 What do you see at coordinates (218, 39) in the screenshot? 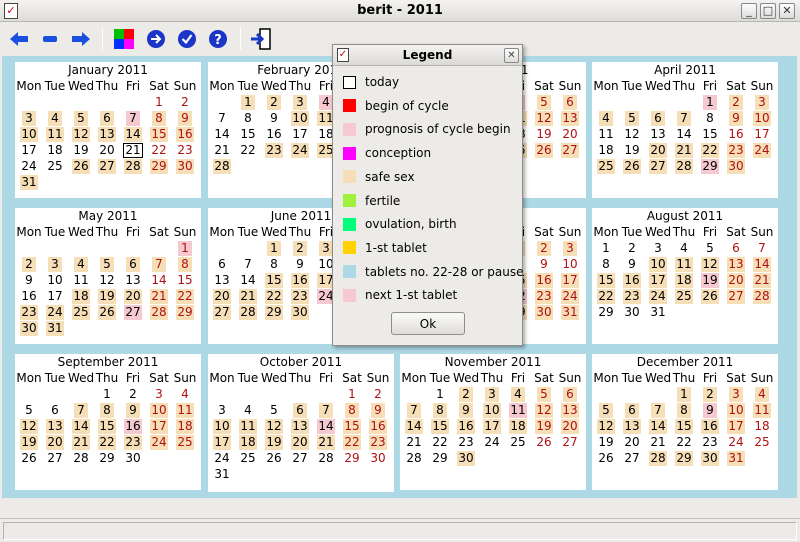
I see `help-button: ?` at bounding box center [218, 39].